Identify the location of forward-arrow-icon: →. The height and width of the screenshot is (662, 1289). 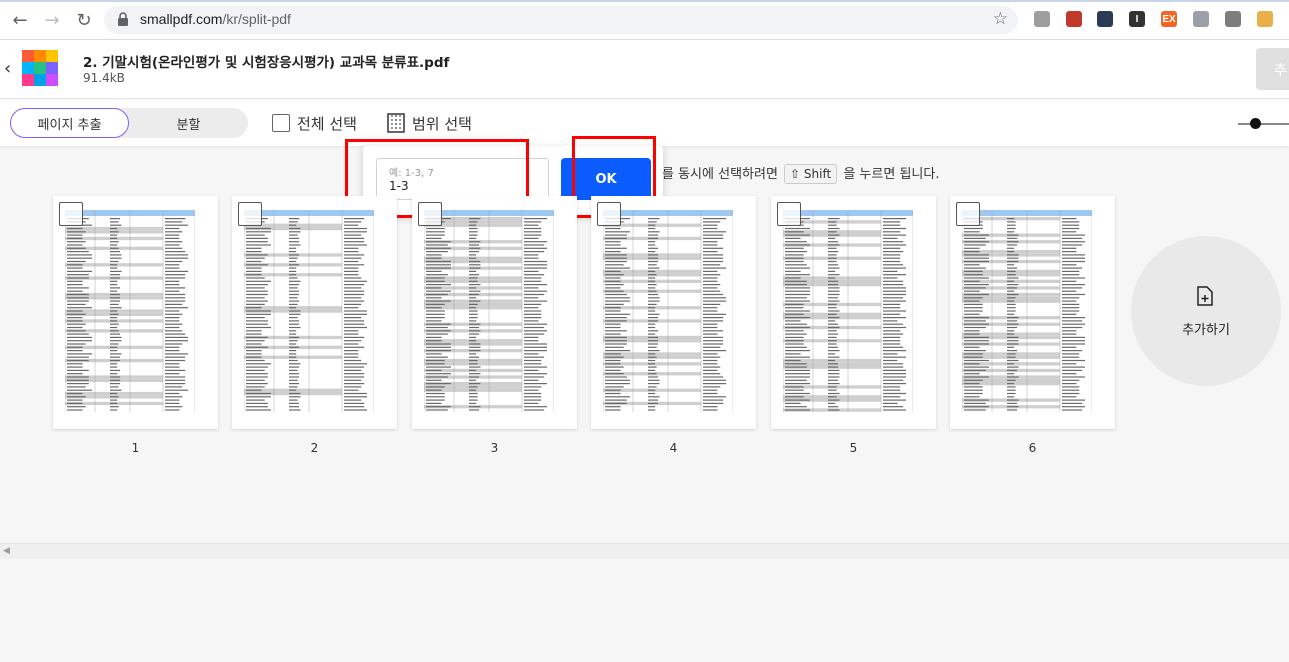
(52, 20).